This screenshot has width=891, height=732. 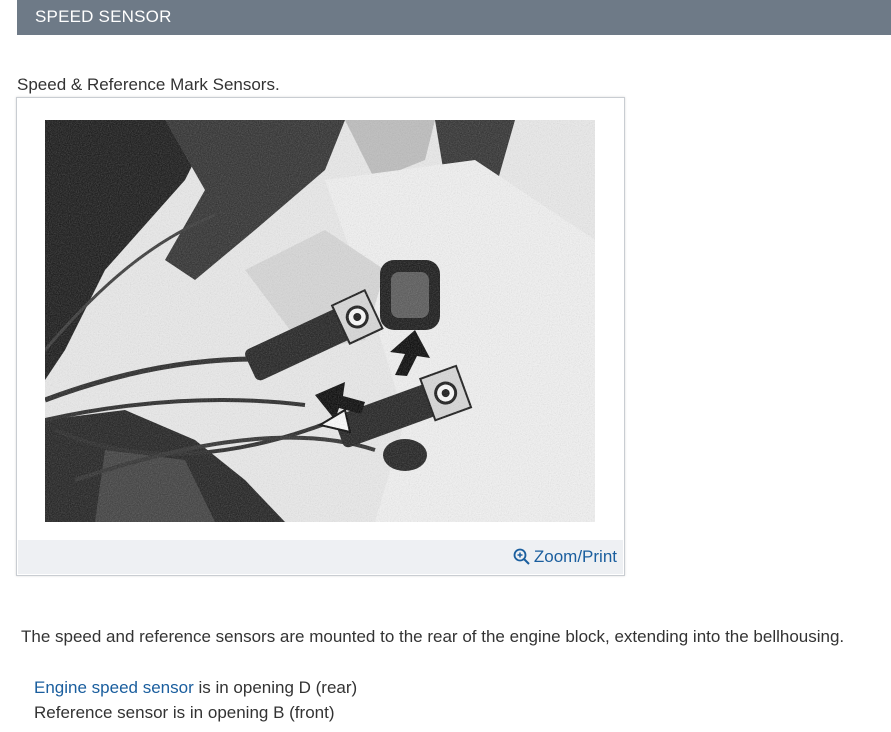 What do you see at coordinates (320, 557) in the screenshot?
I see `figure-footer: Zoom/Print` at bounding box center [320, 557].